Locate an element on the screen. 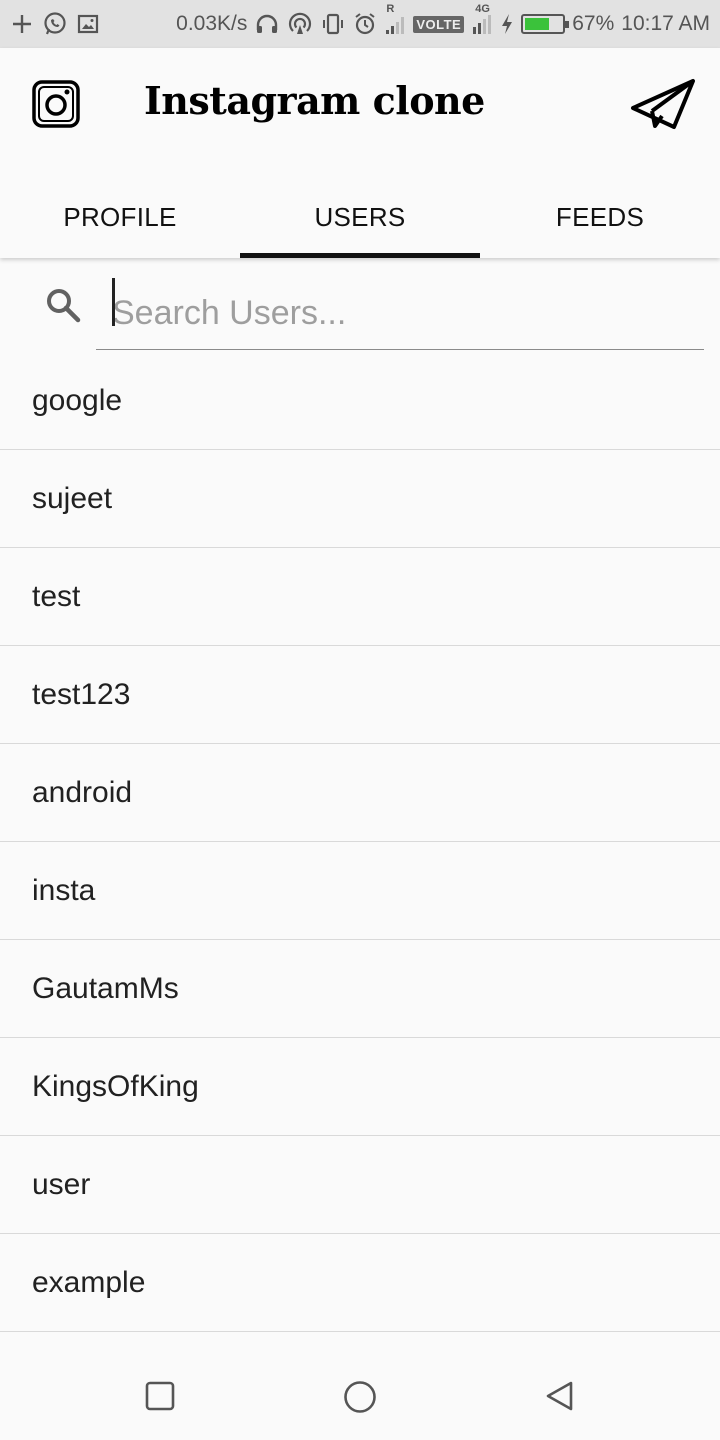 The height and width of the screenshot is (1440, 720). list-item: example is located at coordinates (360, 1283).